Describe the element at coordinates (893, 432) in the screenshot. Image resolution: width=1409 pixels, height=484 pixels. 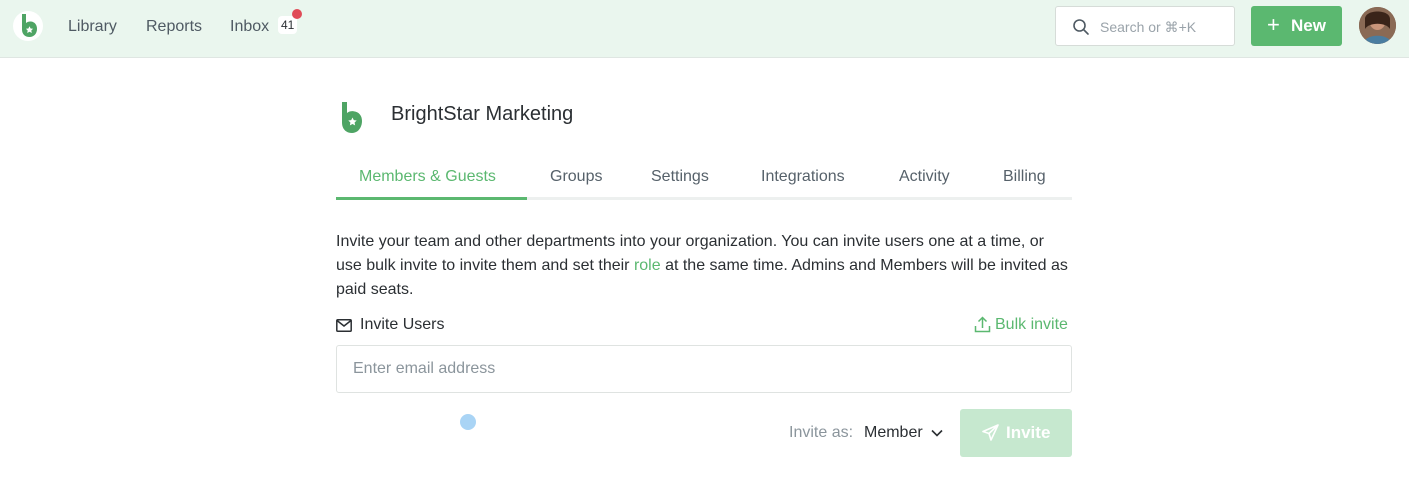
I see `role-select-value: Member` at that location.